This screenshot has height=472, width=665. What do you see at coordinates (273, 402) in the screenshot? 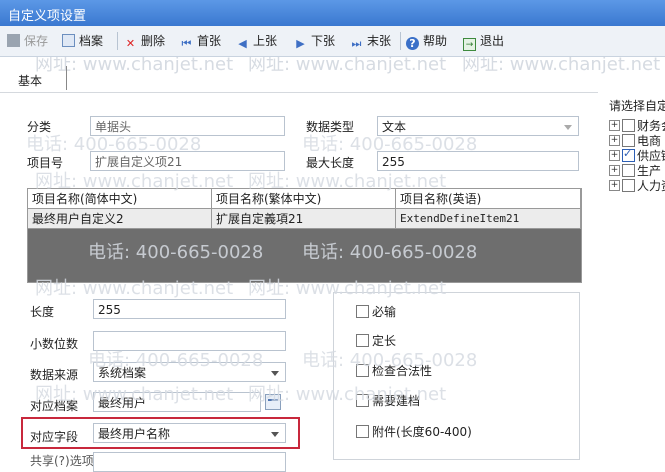
I see `calendar-icon` at bounding box center [273, 402].